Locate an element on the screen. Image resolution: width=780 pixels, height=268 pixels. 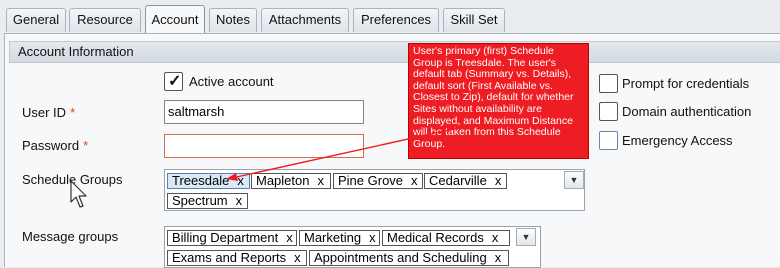
checkmark-icon: ✓ is located at coordinates (175, 81).